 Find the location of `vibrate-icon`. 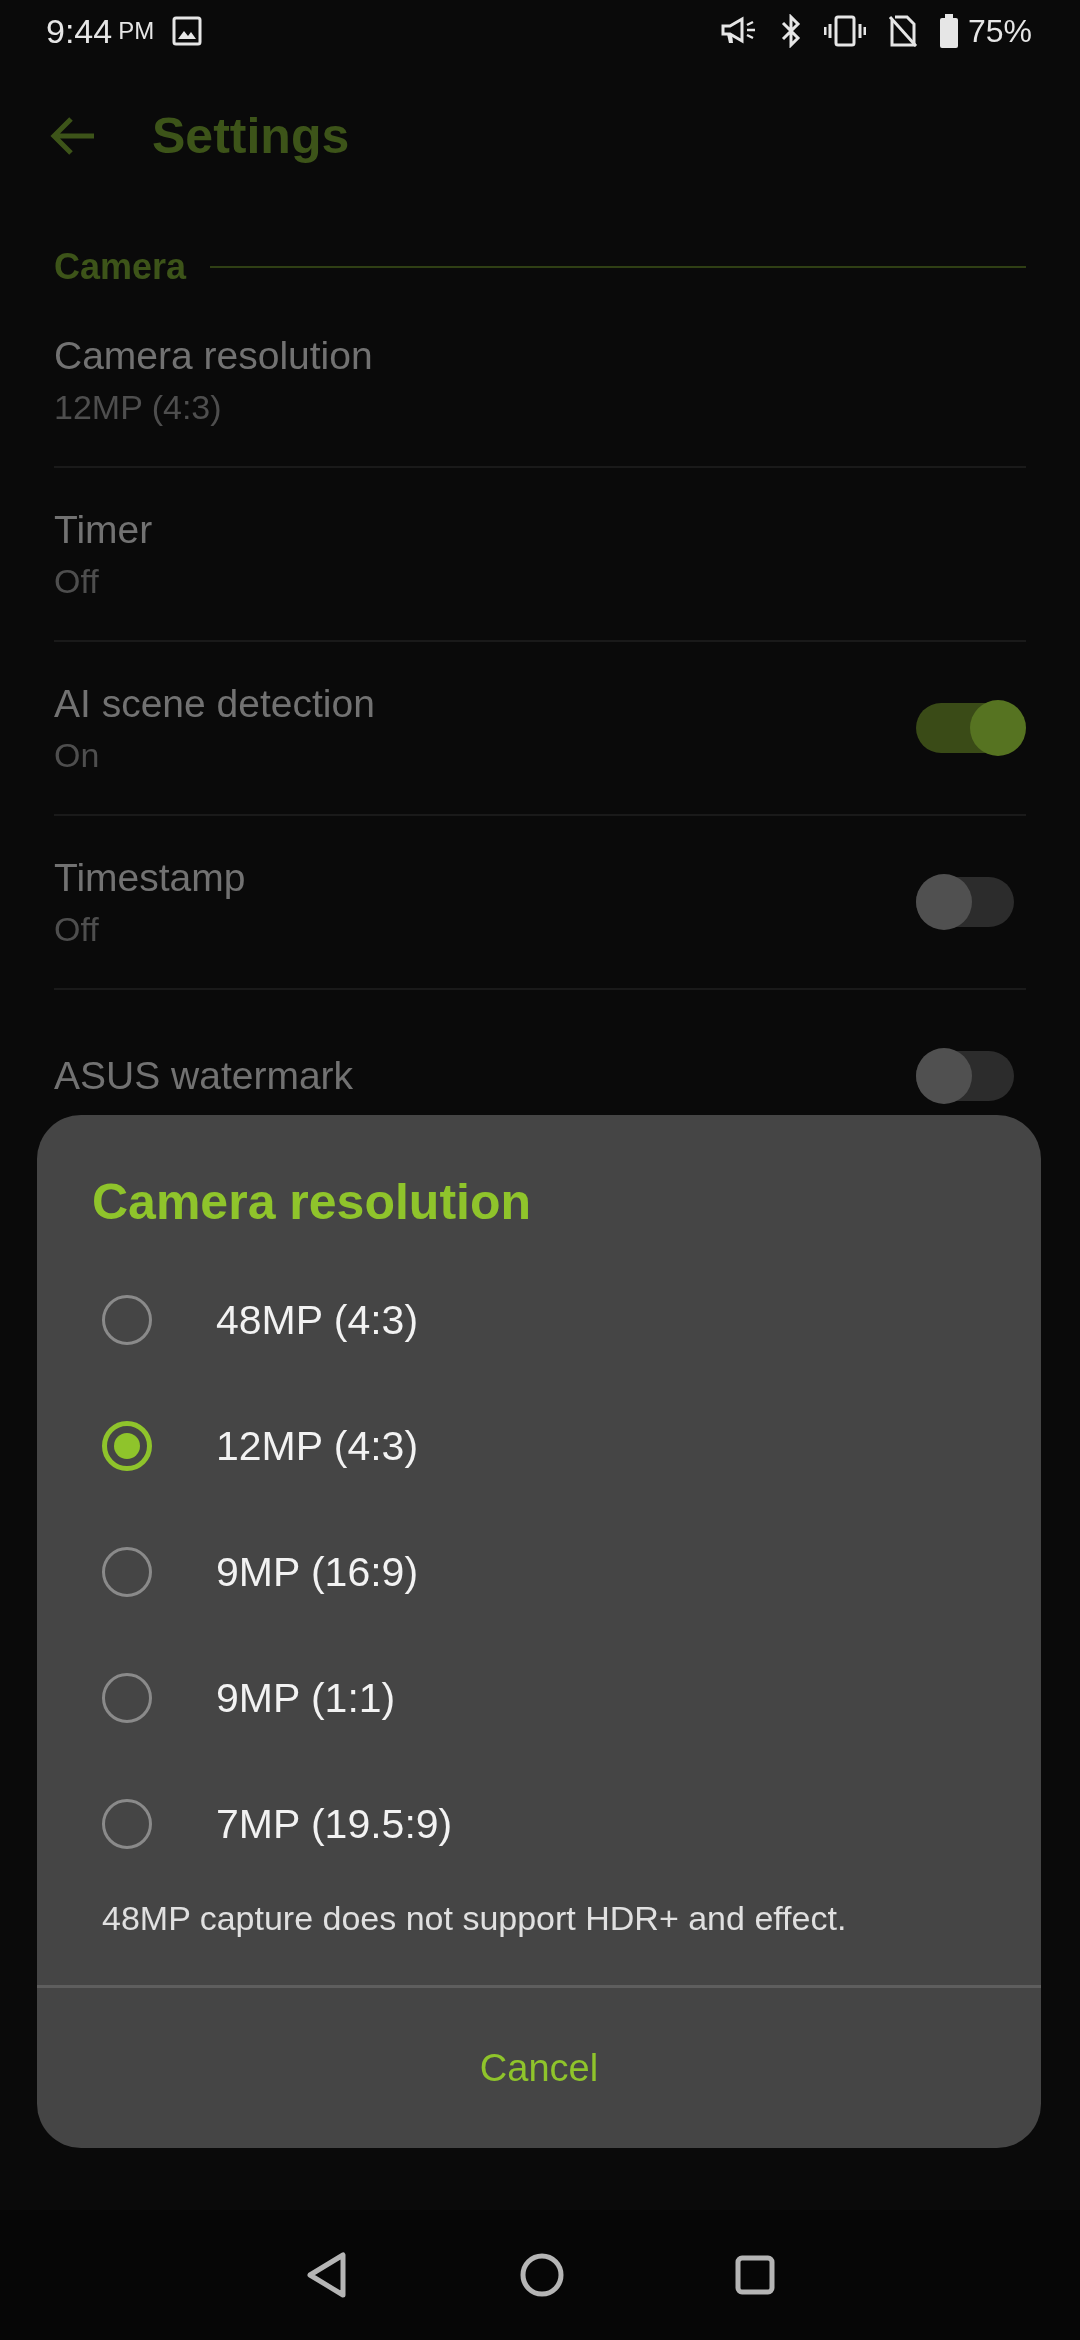

vibrate-icon is located at coordinates (844, 31).